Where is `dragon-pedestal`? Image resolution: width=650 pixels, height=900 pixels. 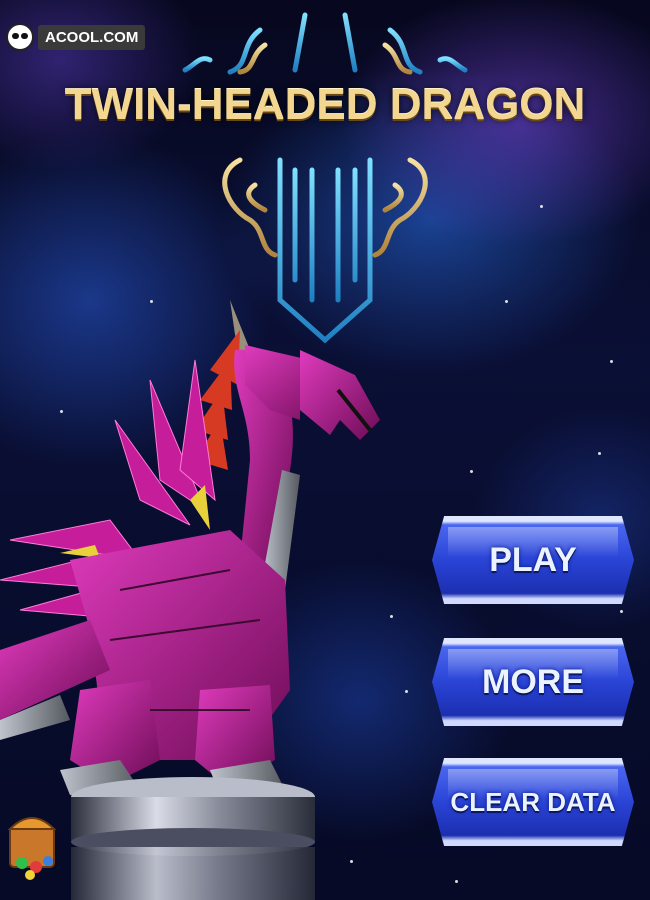
dragon-pedestal is located at coordinates (193, 838).